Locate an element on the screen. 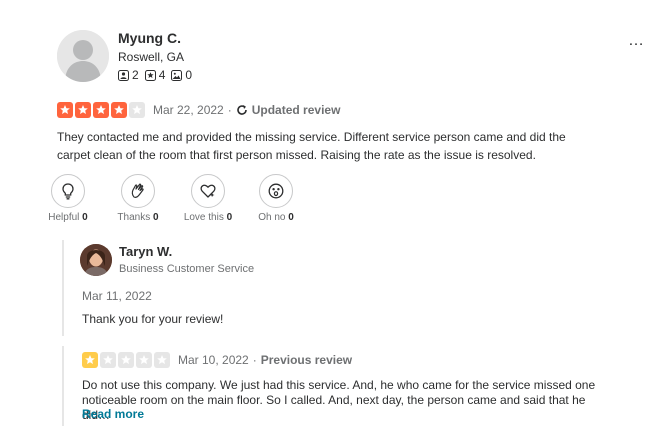  thanks-count: 0 is located at coordinates (156, 217).